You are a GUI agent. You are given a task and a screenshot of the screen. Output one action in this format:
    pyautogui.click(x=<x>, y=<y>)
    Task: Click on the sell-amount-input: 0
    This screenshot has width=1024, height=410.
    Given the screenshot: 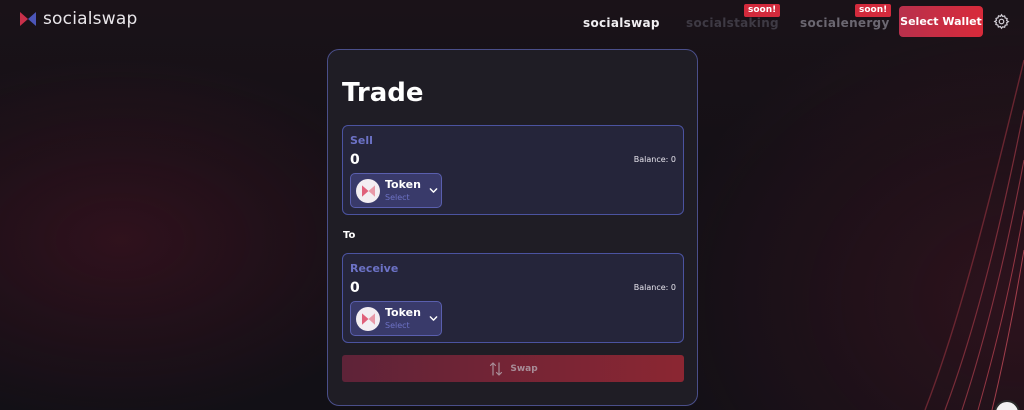 What is the action you would take?
    pyautogui.click(x=355, y=160)
    